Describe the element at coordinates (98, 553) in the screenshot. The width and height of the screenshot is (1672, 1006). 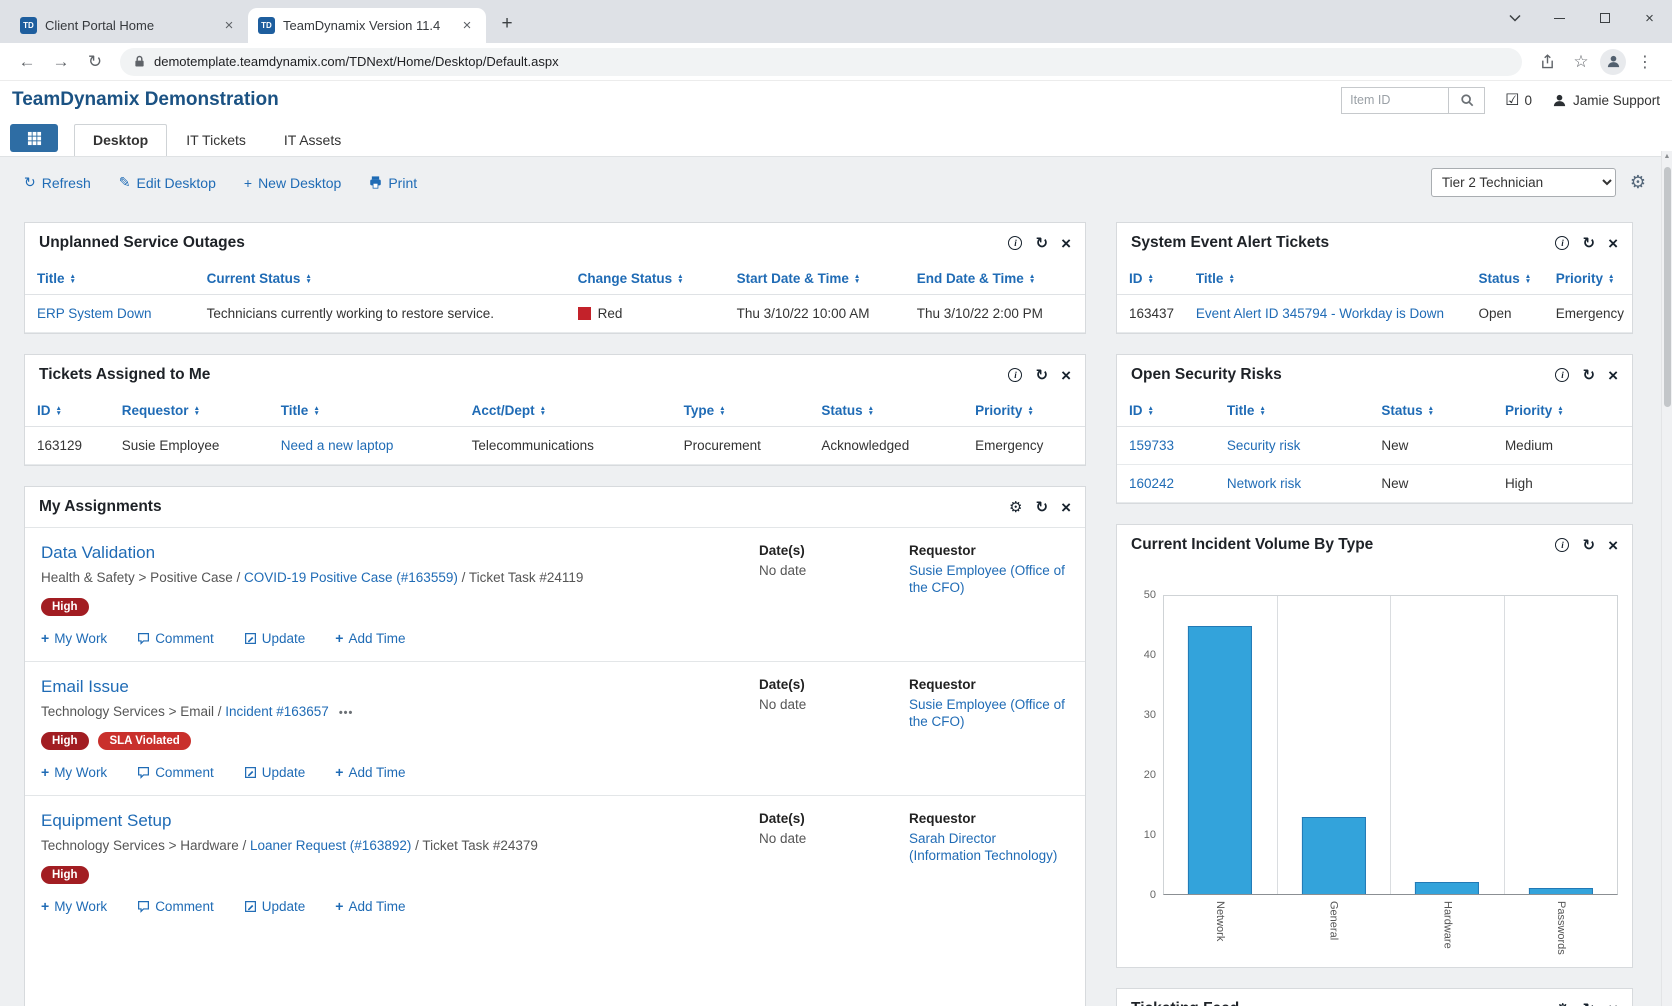
I see `assignment-title-link: Data Validation` at that location.